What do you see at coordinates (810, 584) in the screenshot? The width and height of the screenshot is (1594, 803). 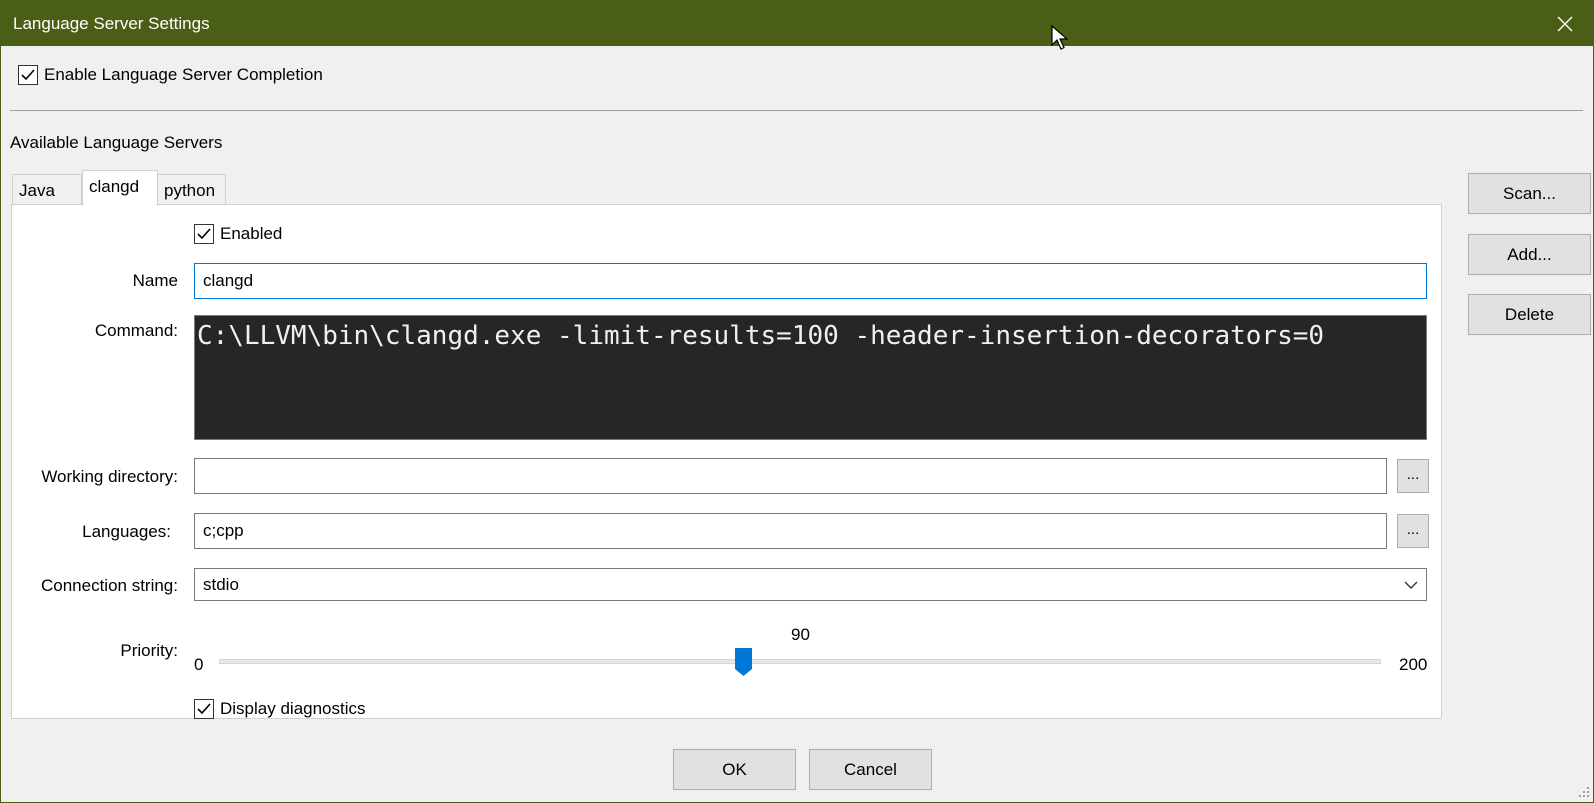 I see `connection-string-select: stdio` at bounding box center [810, 584].